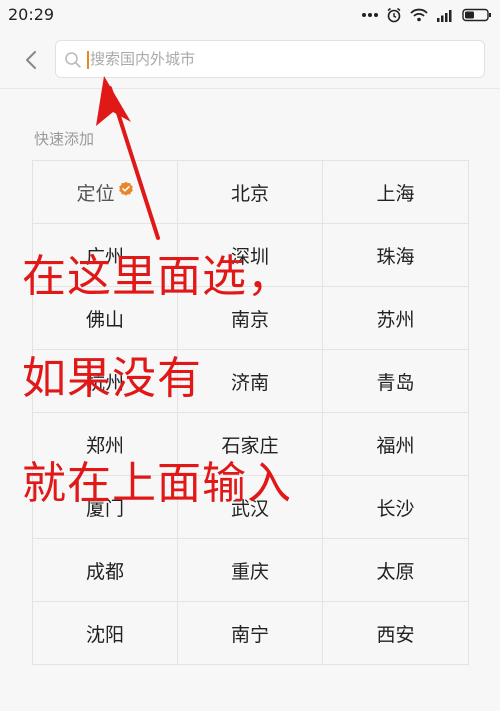 The image size is (500, 711). I want to click on back-button, so click(32, 60).